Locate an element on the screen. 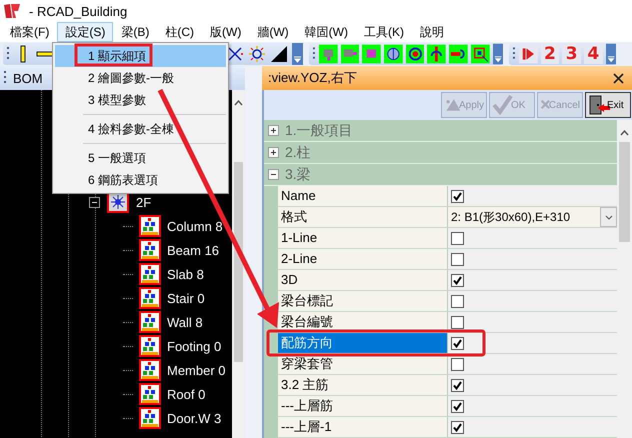 The height and width of the screenshot is (438, 632). dialog-button: Exit is located at coordinates (608, 105).